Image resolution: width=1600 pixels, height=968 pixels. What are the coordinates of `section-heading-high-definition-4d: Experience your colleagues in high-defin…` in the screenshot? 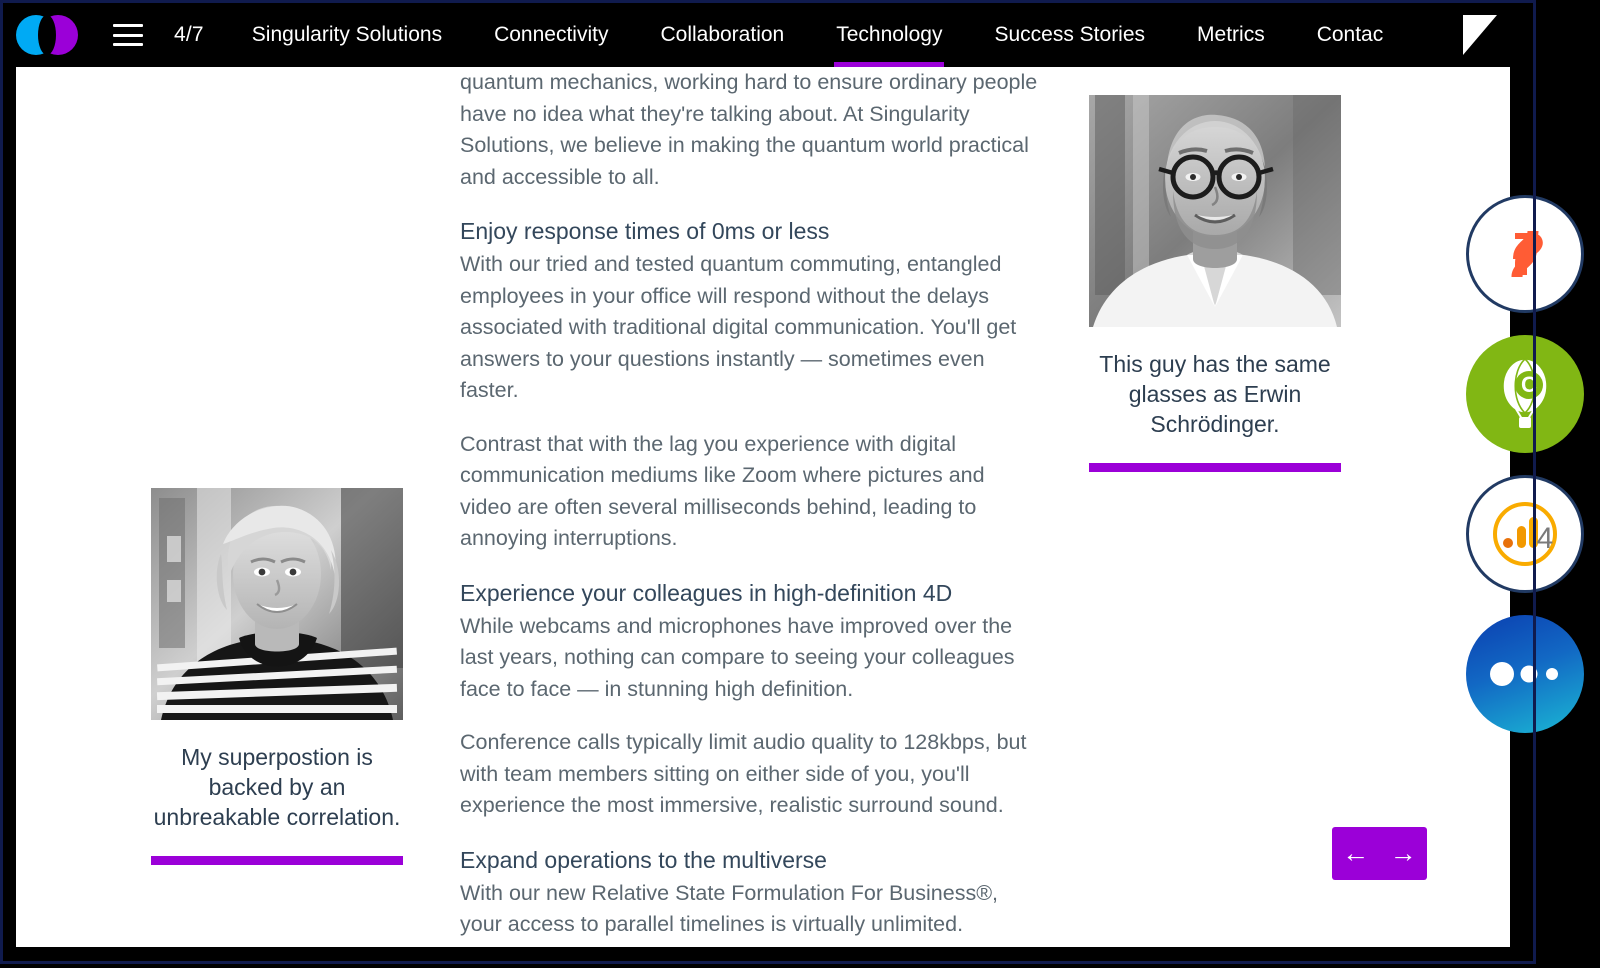 It's located at (706, 592).